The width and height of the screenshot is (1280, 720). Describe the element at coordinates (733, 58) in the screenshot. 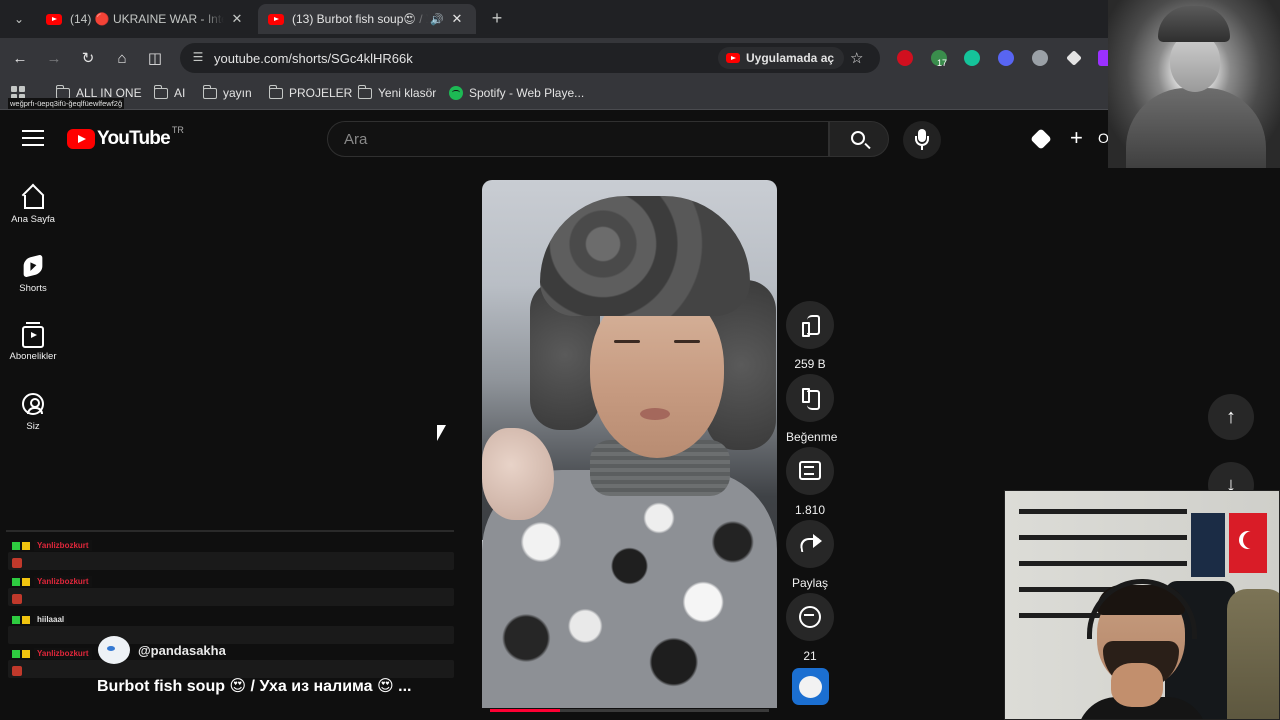

I see `youtube-icon` at that location.